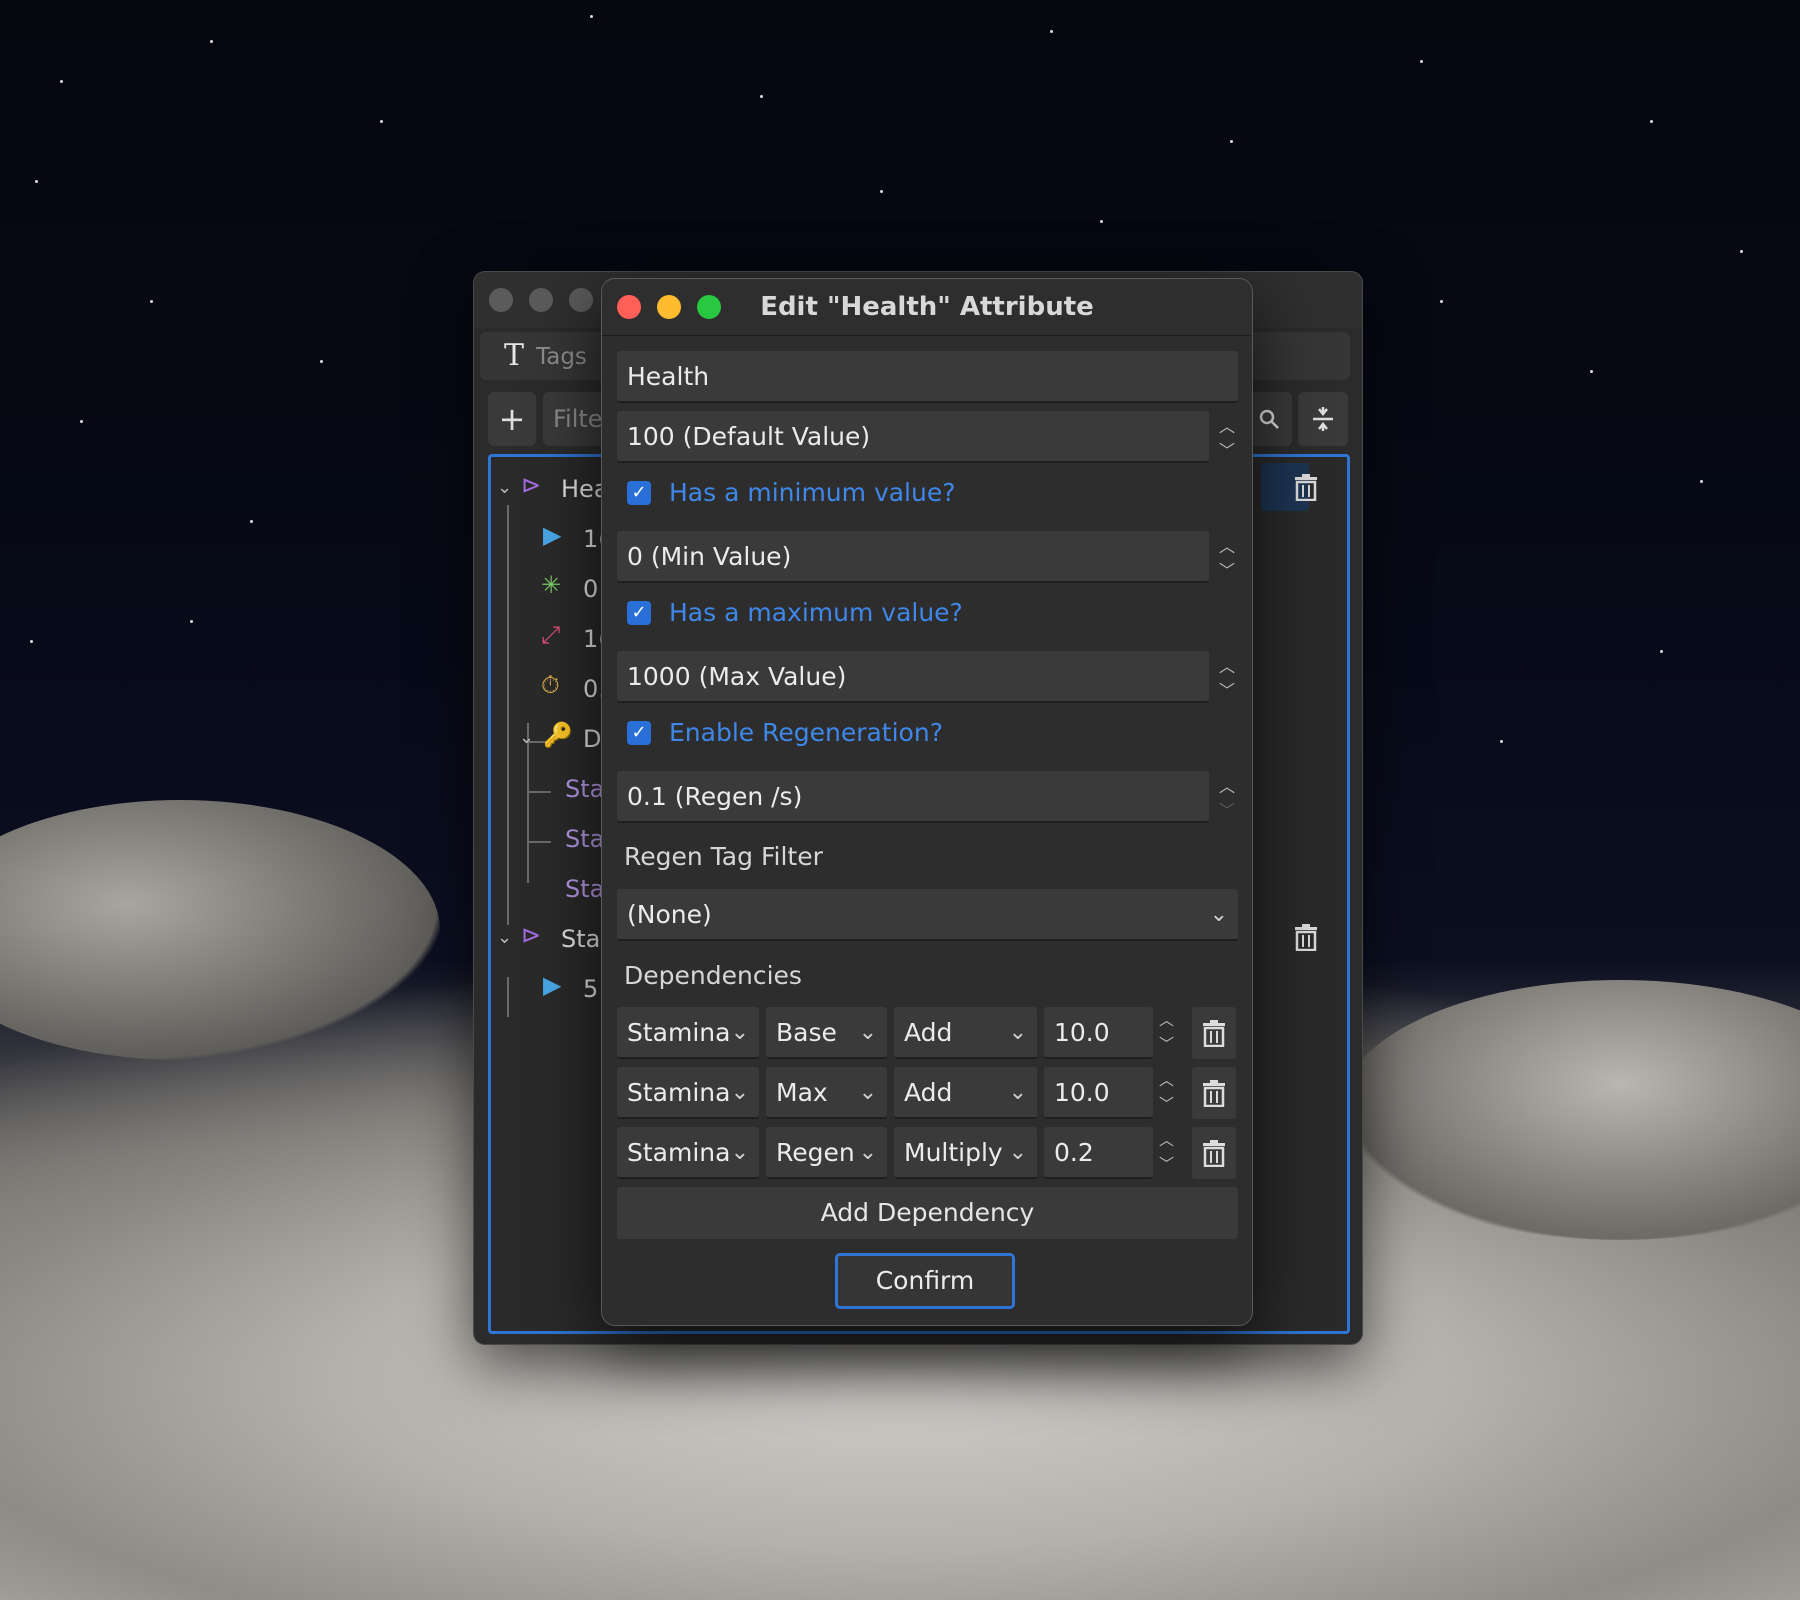 This screenshot has height=1600, width=1800. Describe the element at coordinates (551, 635) in the screenshot. I see `max-icon: ⤢` at that location.